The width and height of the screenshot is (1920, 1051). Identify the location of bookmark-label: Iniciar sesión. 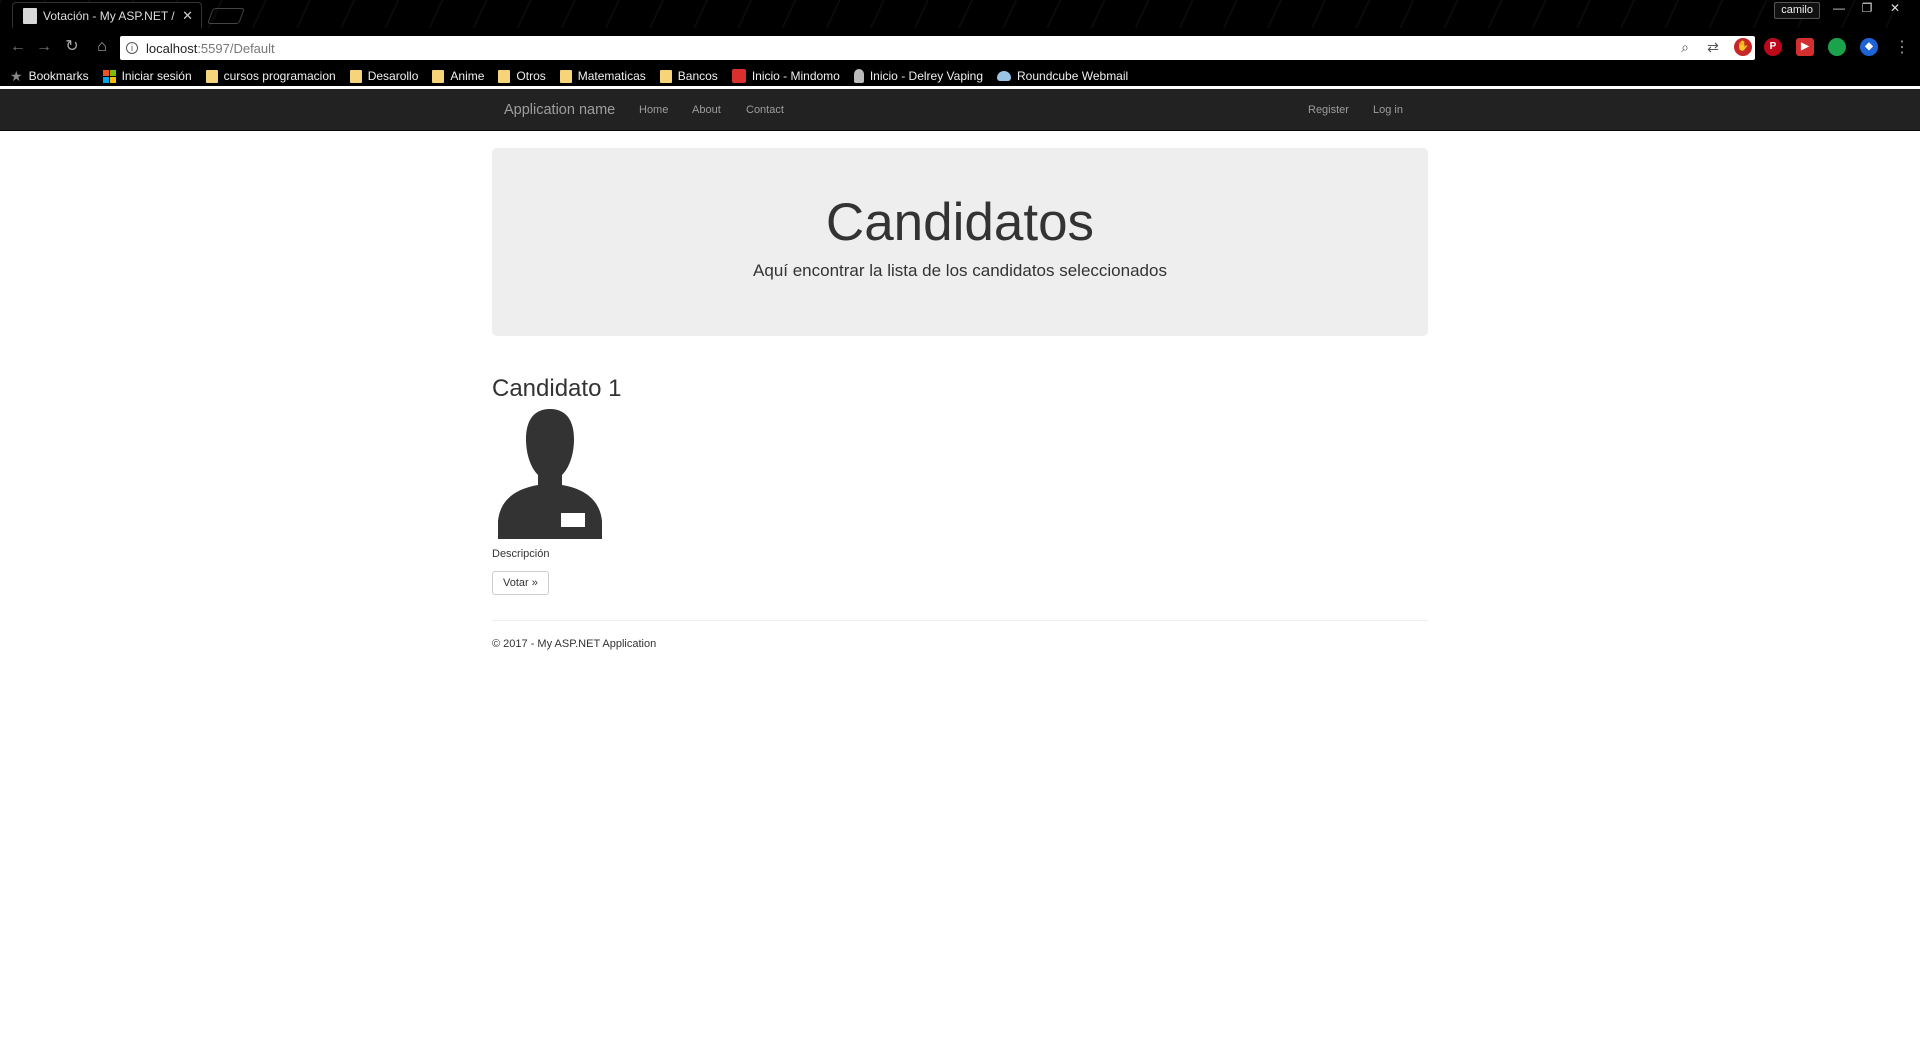
(156, 76).